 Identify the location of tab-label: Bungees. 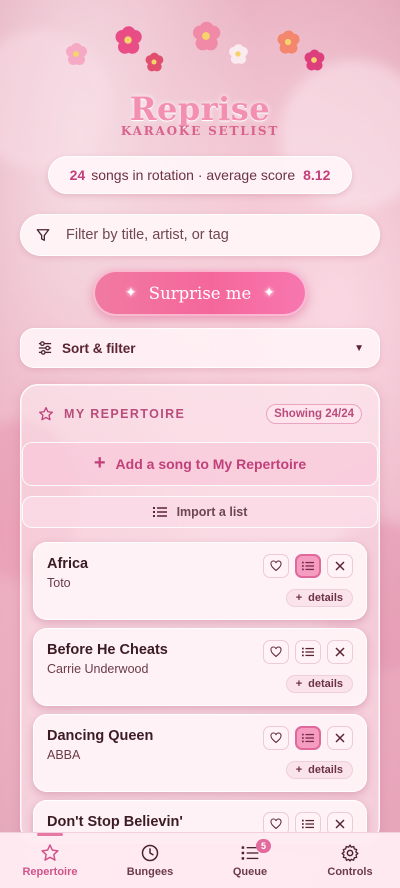
(150, 872).